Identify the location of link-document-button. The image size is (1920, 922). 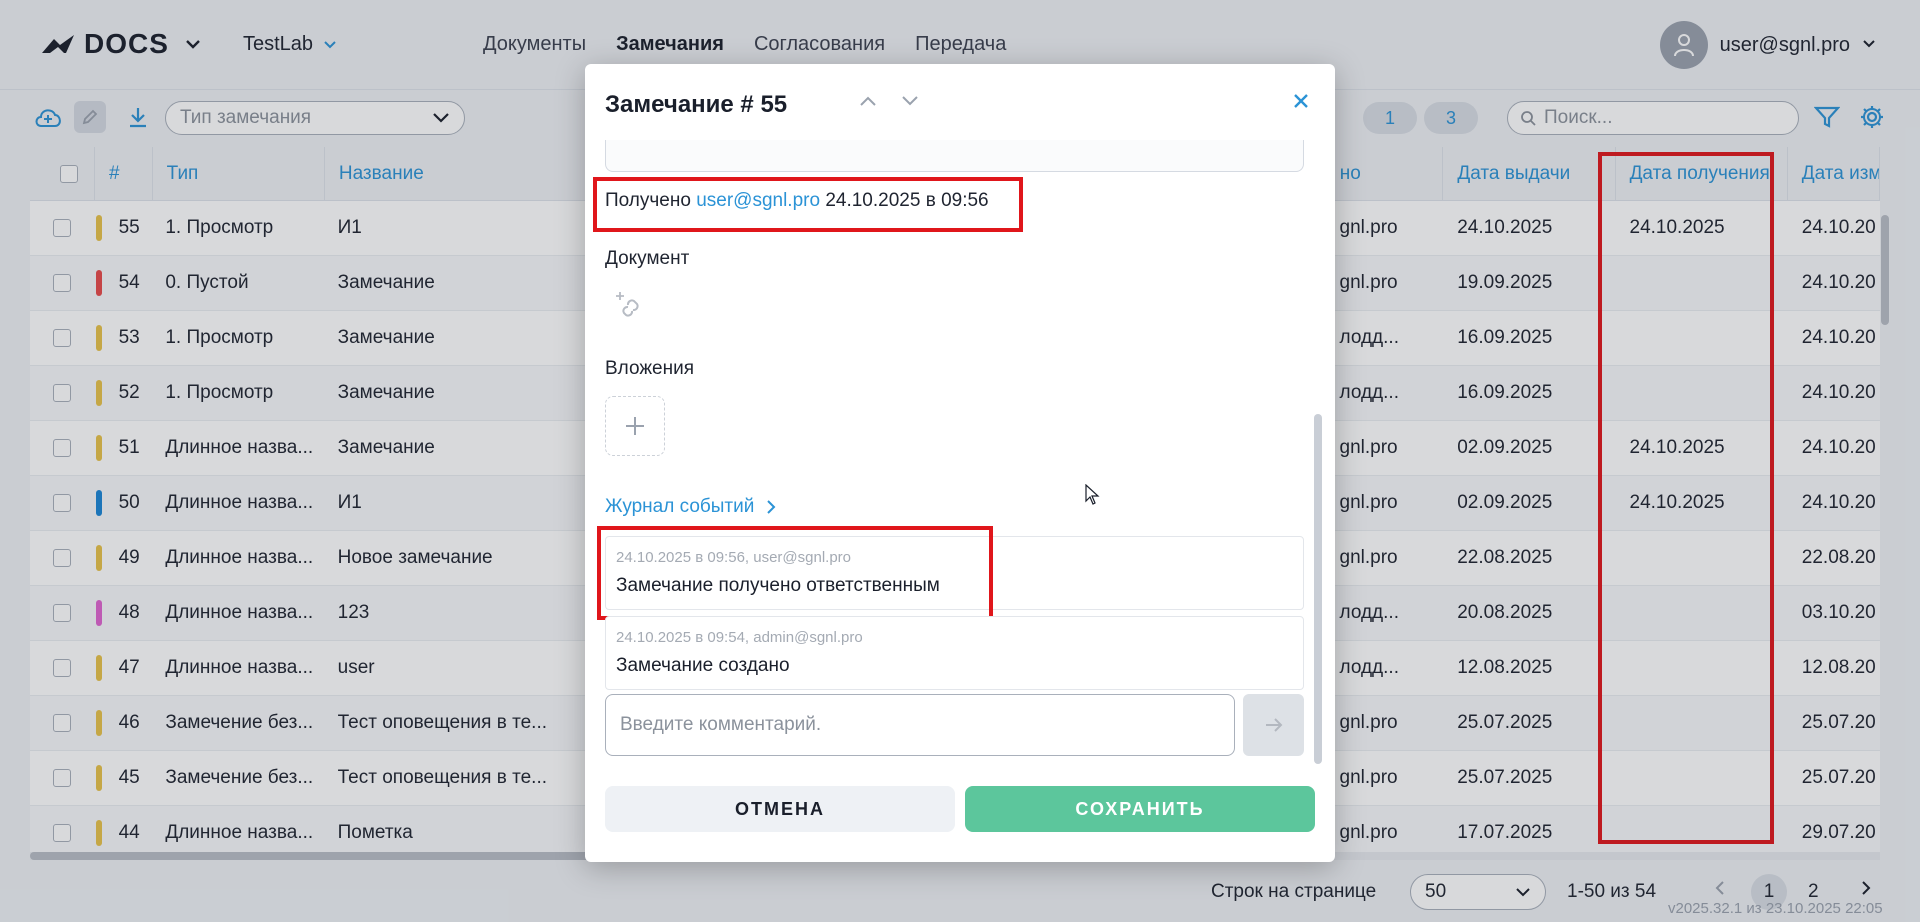
(630, 307).